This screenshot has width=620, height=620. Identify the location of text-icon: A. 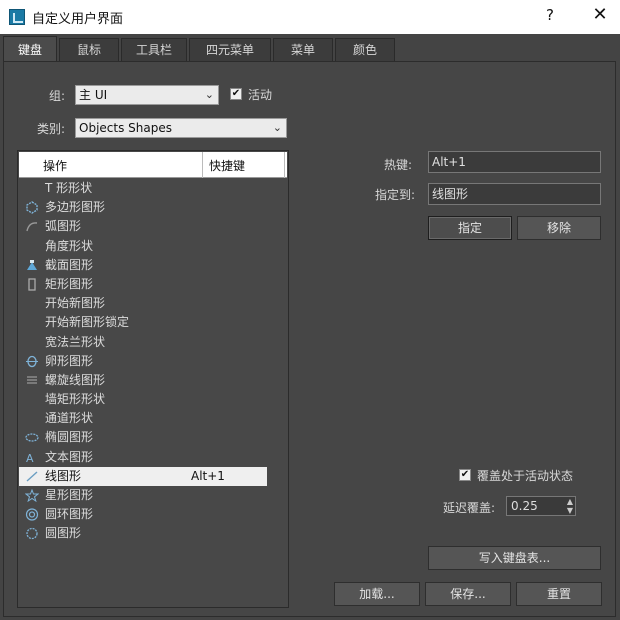
(30, 458).